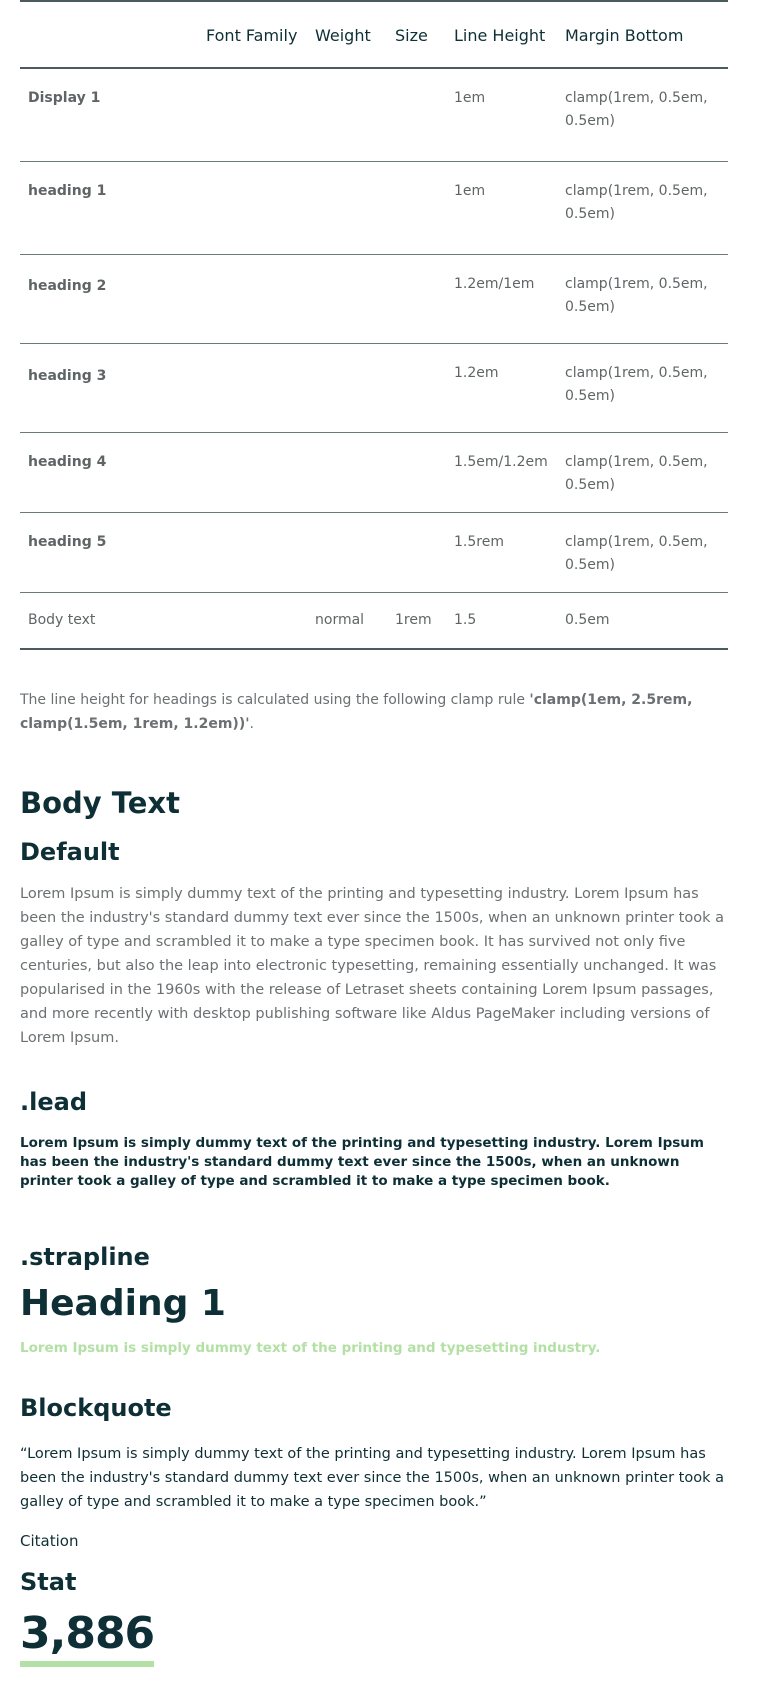 This screenshot has width=768, height=1705. I want to click on style-name: Display 1, so click(113, 115).